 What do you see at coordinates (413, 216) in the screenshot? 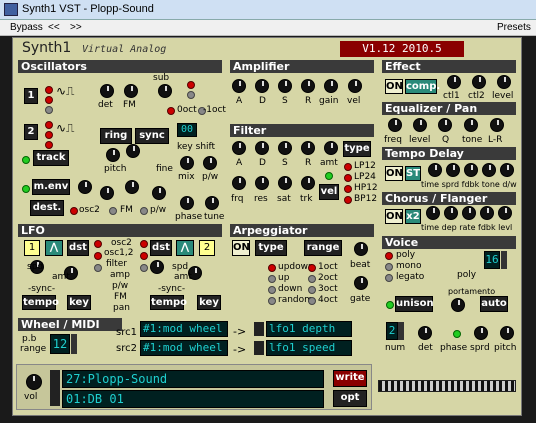
I see `chorus-x2-button: x2` at bounding box center [413, 216].